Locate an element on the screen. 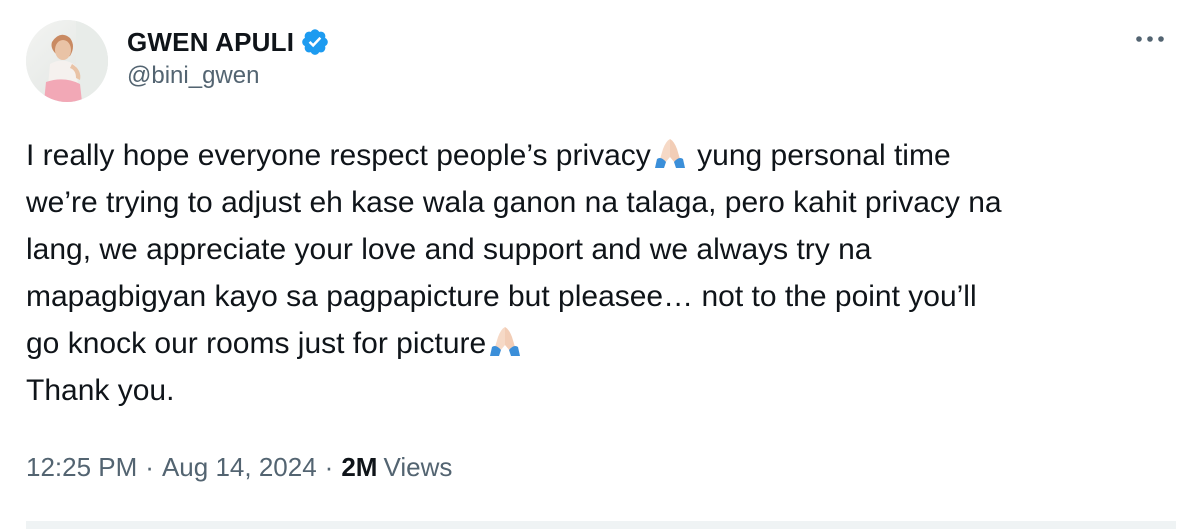 The image size is (1200, 529). author-handle: @bini_gwen is located at coordinates (193, 76).